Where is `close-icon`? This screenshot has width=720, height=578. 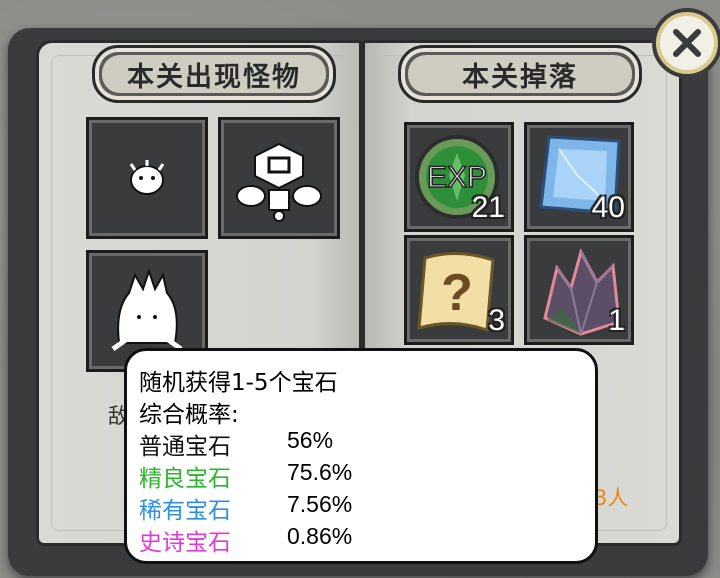
close-icon is located at coordinates (687, 43).